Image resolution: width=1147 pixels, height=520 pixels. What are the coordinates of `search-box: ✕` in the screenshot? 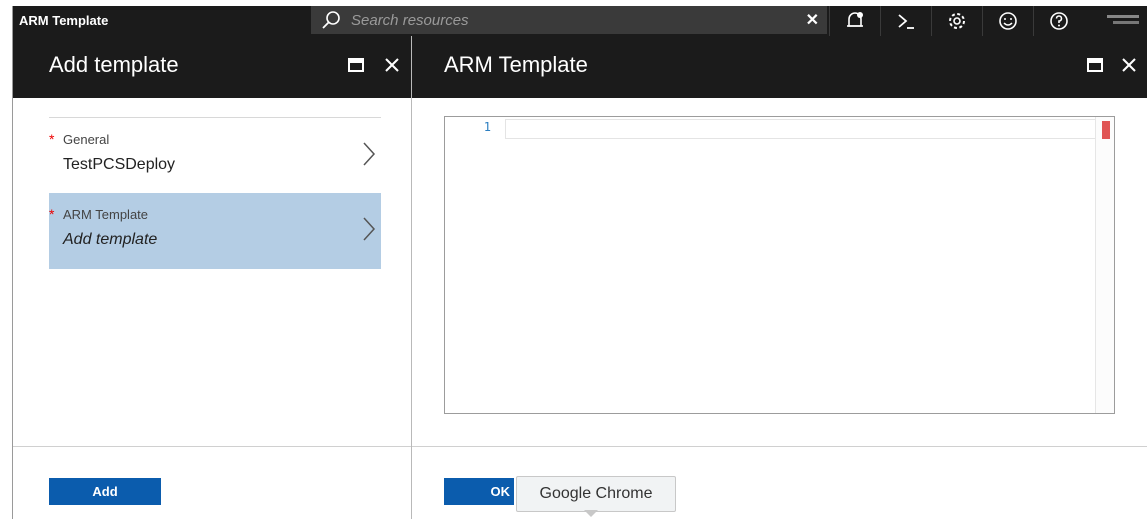 It's located at (569, 20).